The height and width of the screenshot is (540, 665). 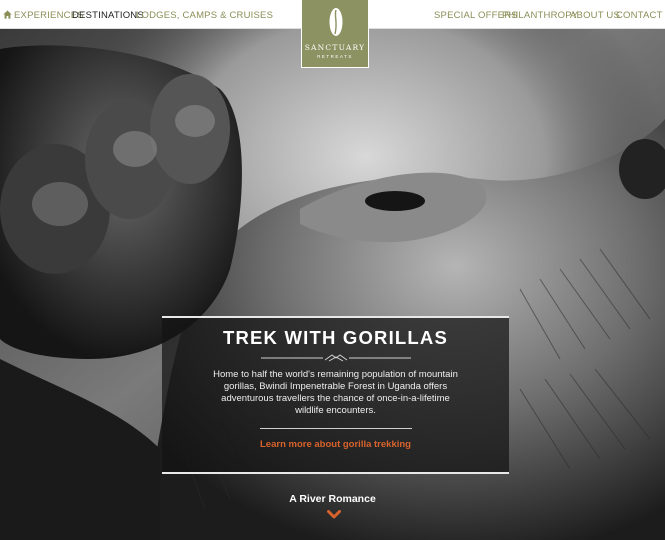 What do you see at coordinates (336, 22) in the screenshot?
I see `leaf-logo-icon` at bounding box center [336, 22].